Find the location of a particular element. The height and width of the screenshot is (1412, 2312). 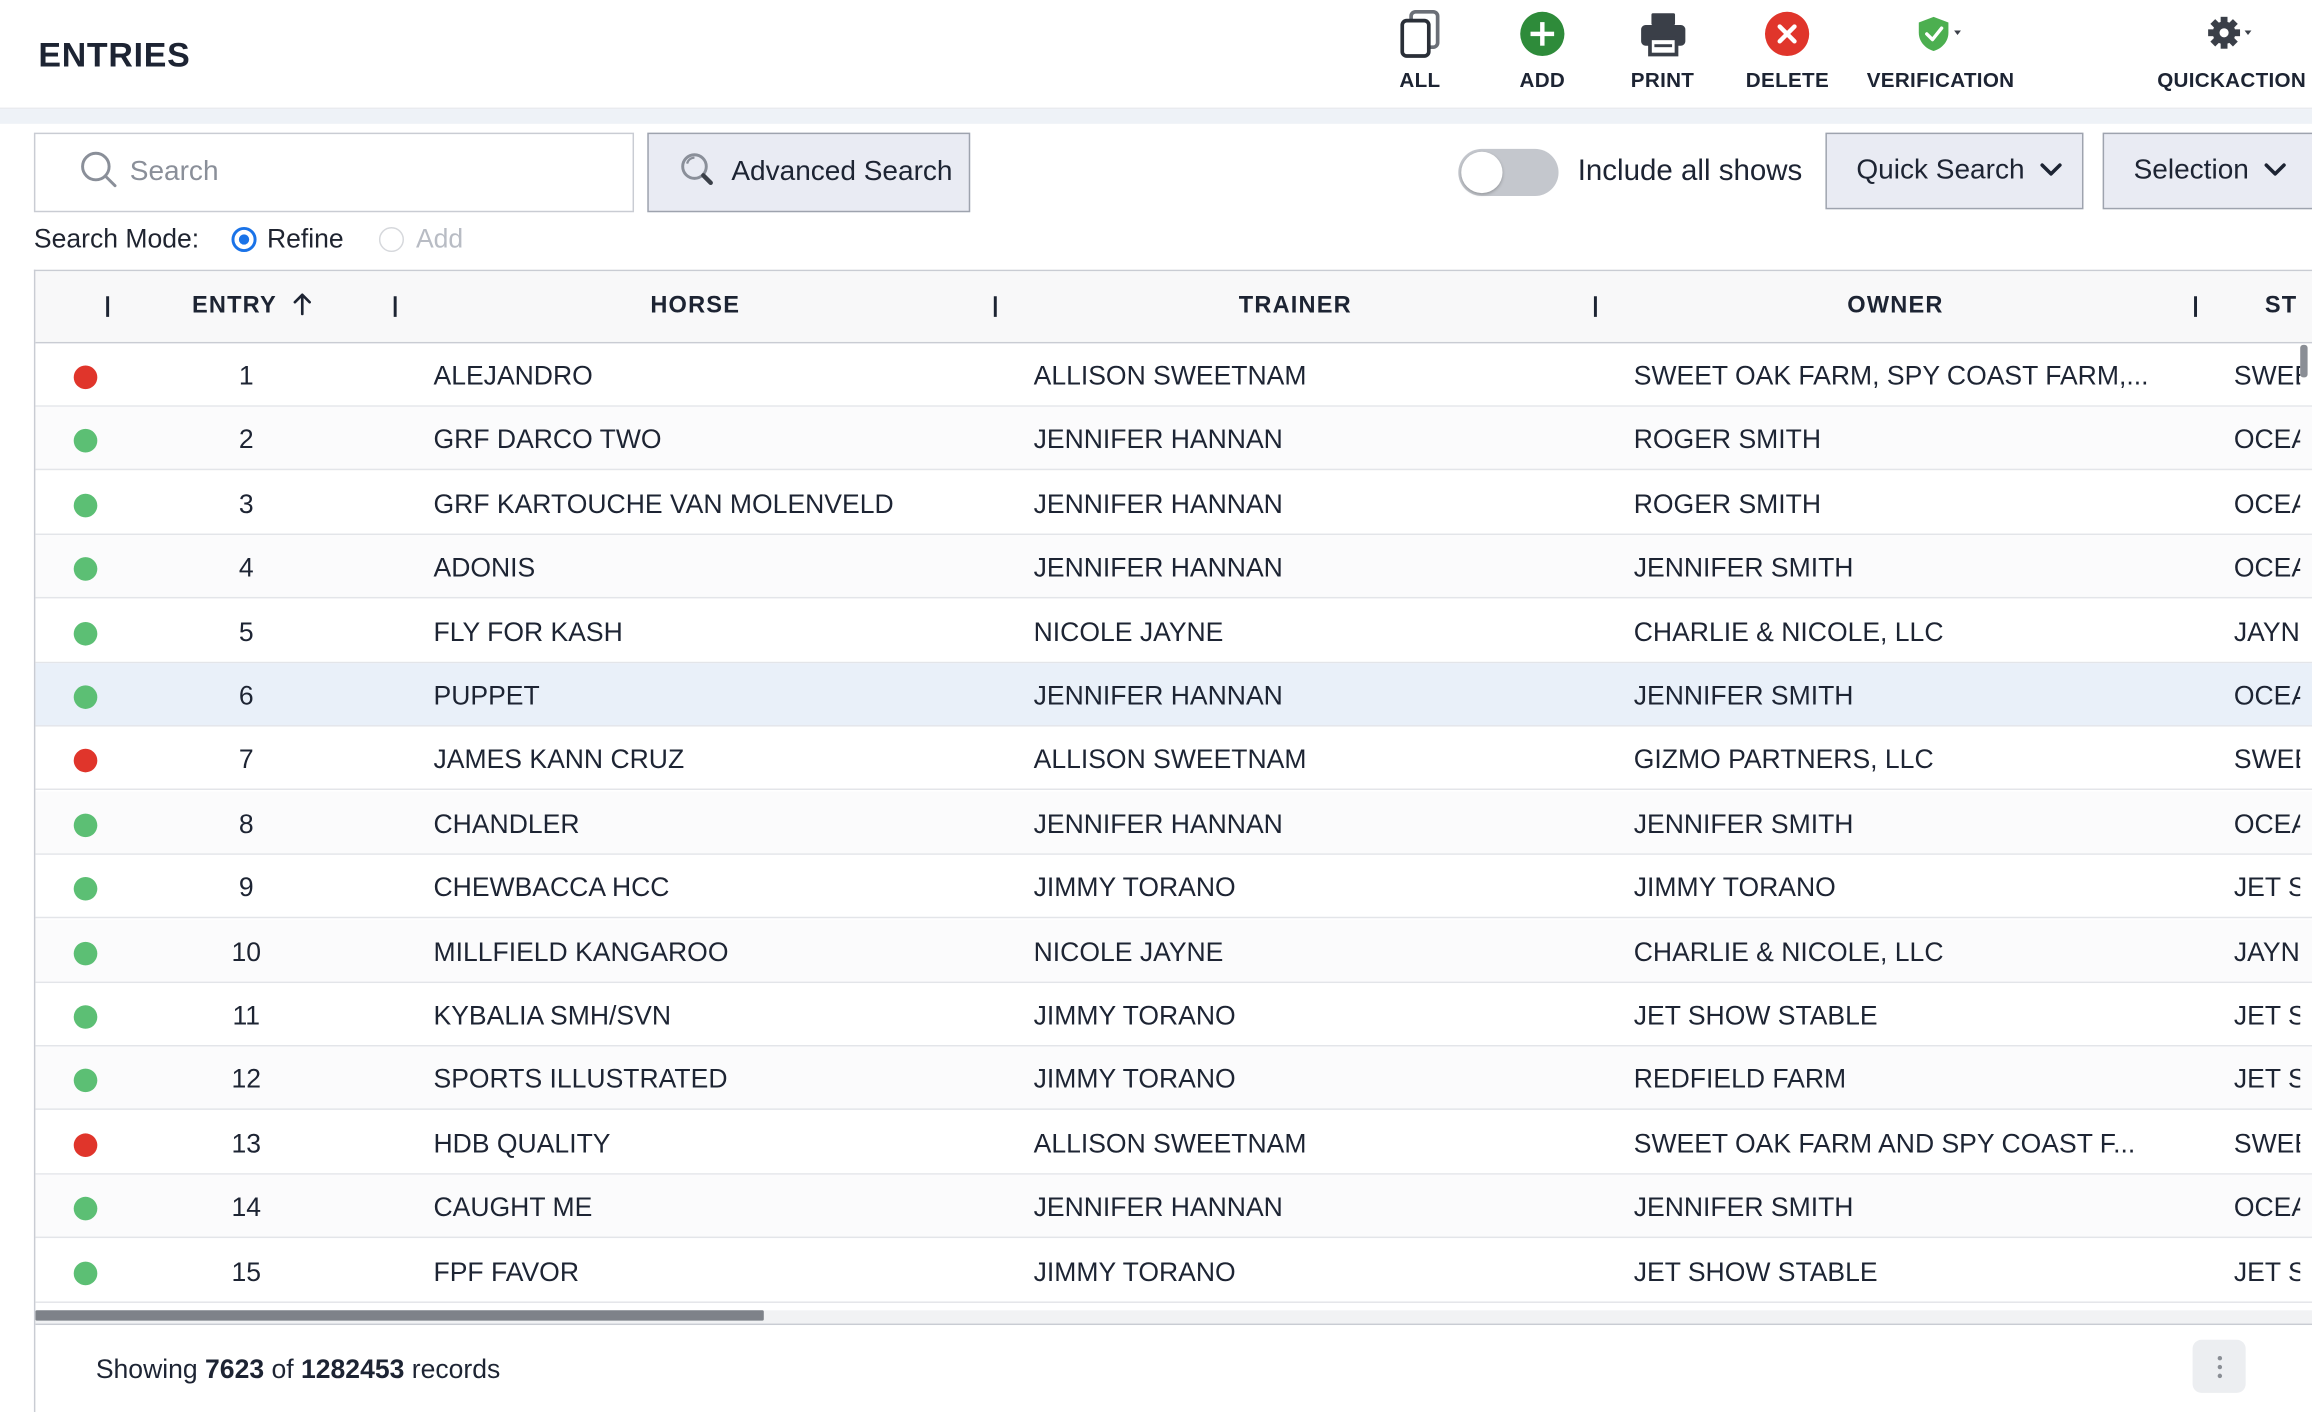

horse-cell: JAMES KANN CRUZ is located at coordinates (559, 759).